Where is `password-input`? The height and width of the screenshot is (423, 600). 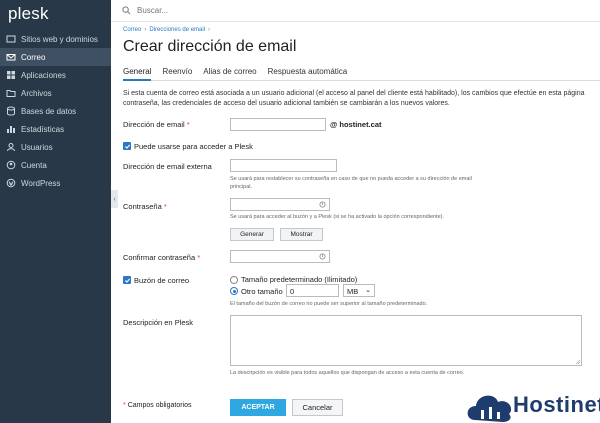
password-input is located at coordinates (280, 204).